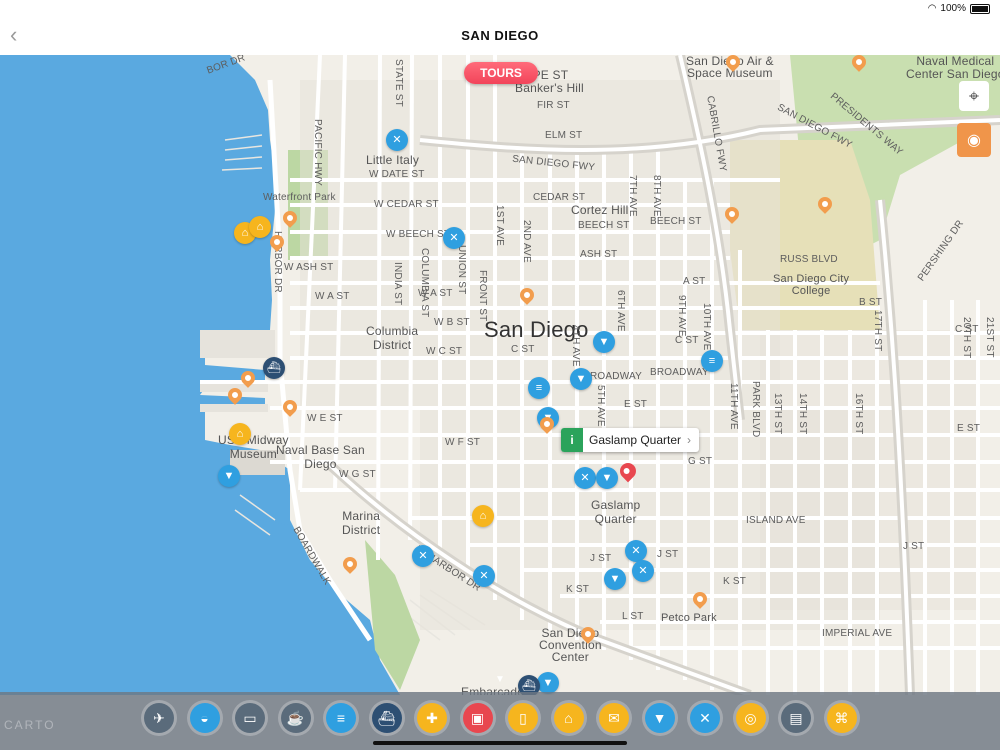 The width and height of the screenshot is (1000, 750). What do you see at coordinates (320, 457) in the screenshot?
I see `naval-base-label: Naval Base San Diego` at bounding box center [320, 457].